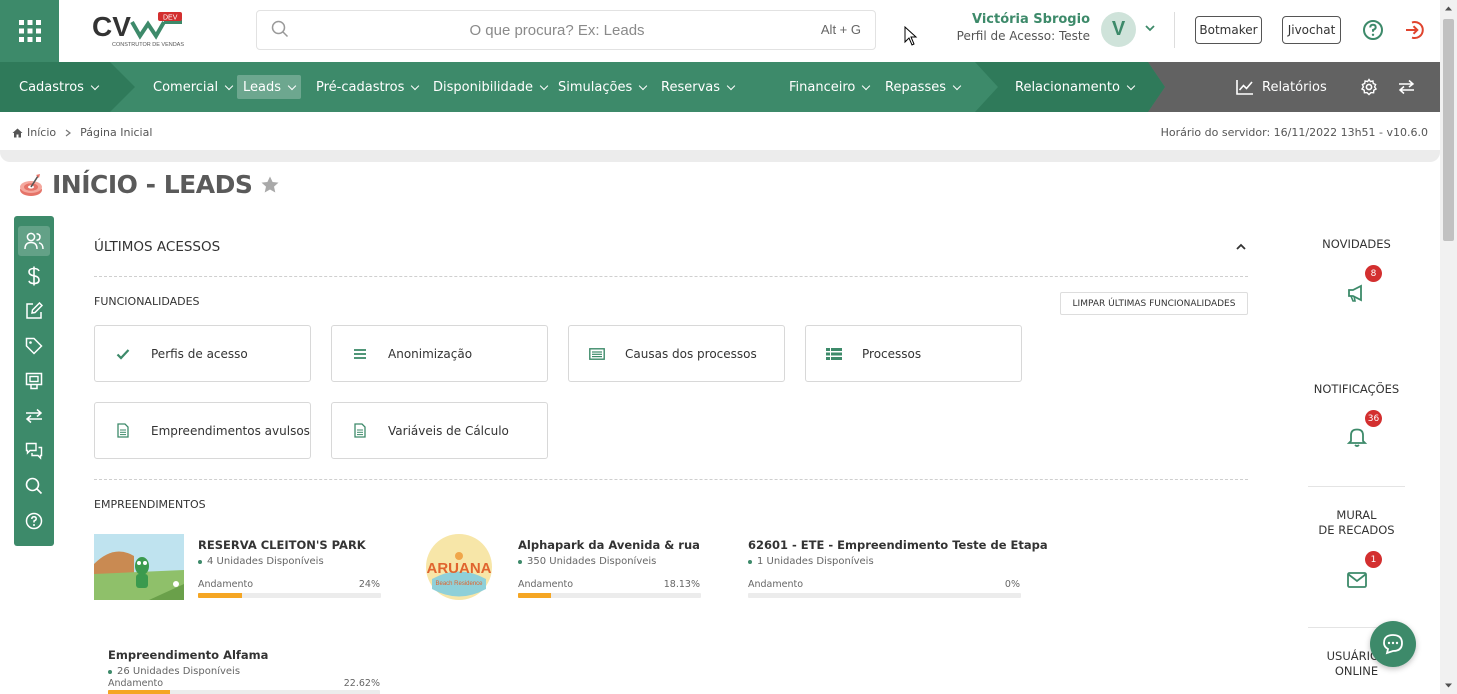  Describe the element at coordinates (42, 132) in the screenshot. I see `breadcrumb-home-label: Início` at that location.